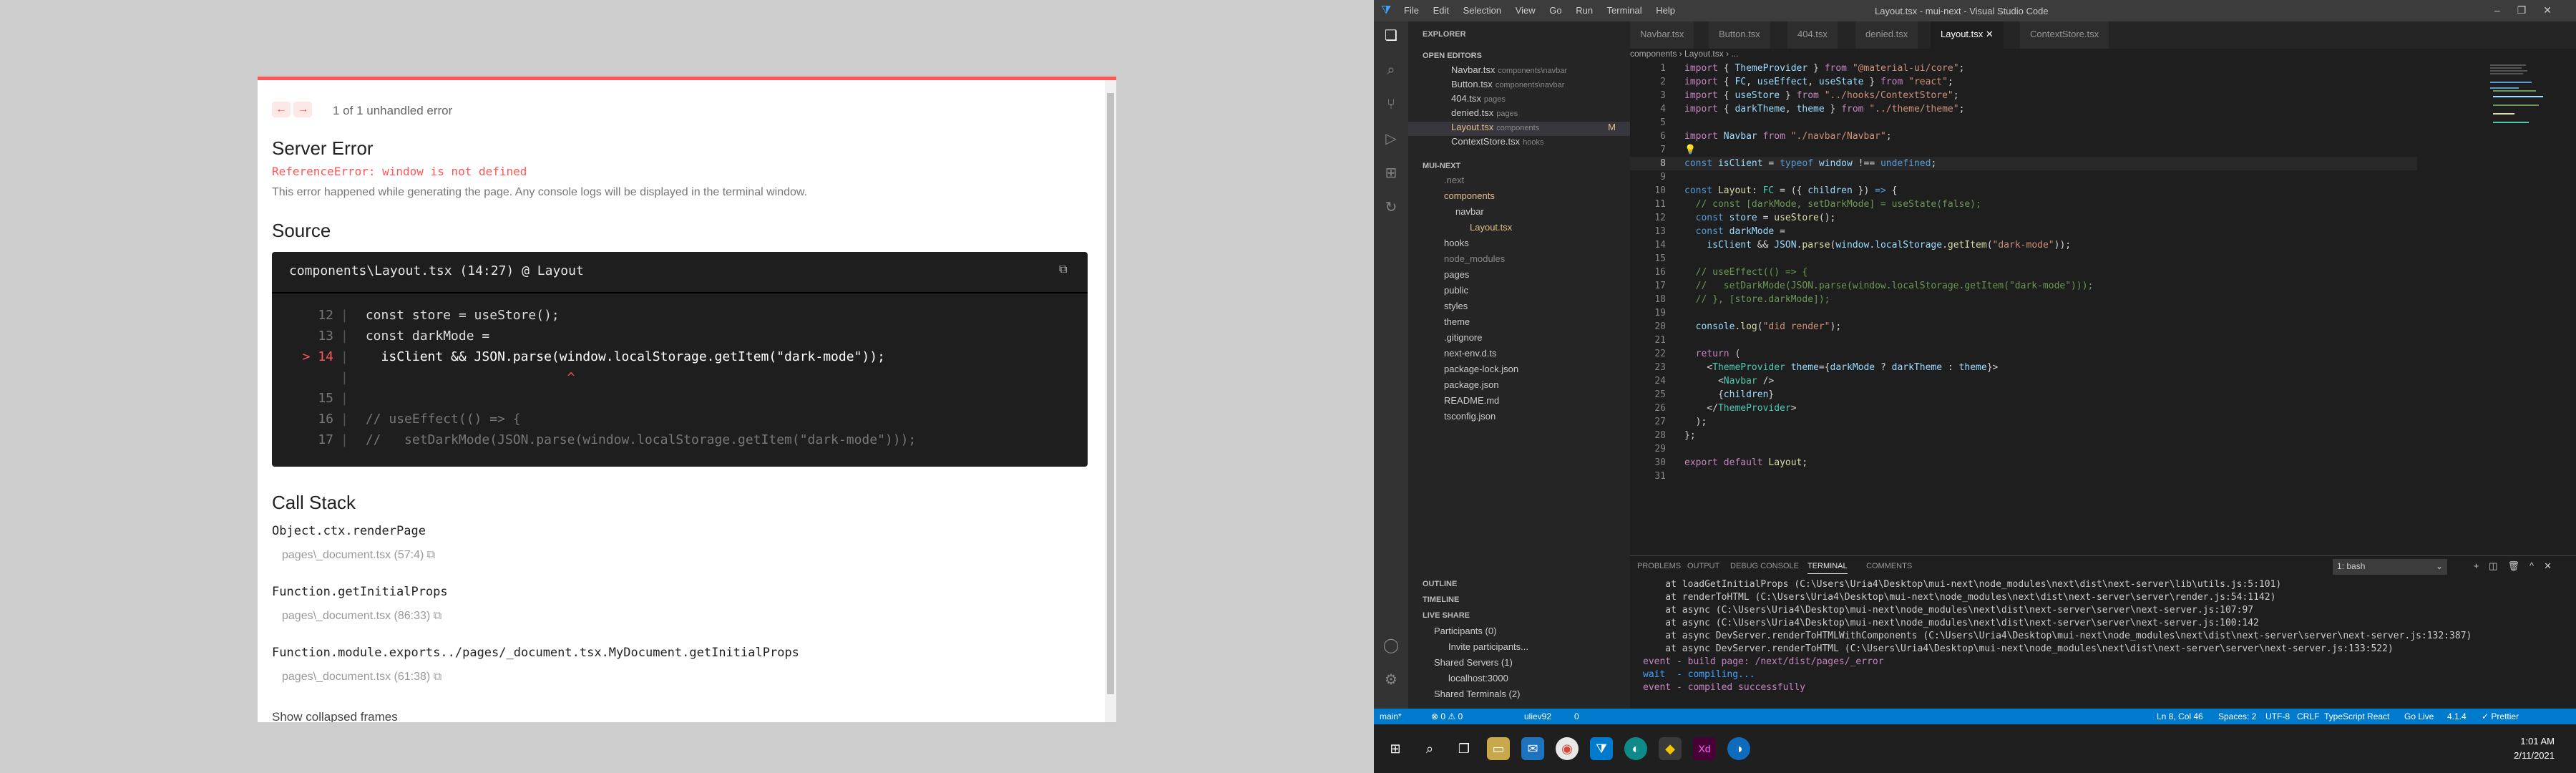  I want to click on task-view-icon: ❐, so click(1464, 749).